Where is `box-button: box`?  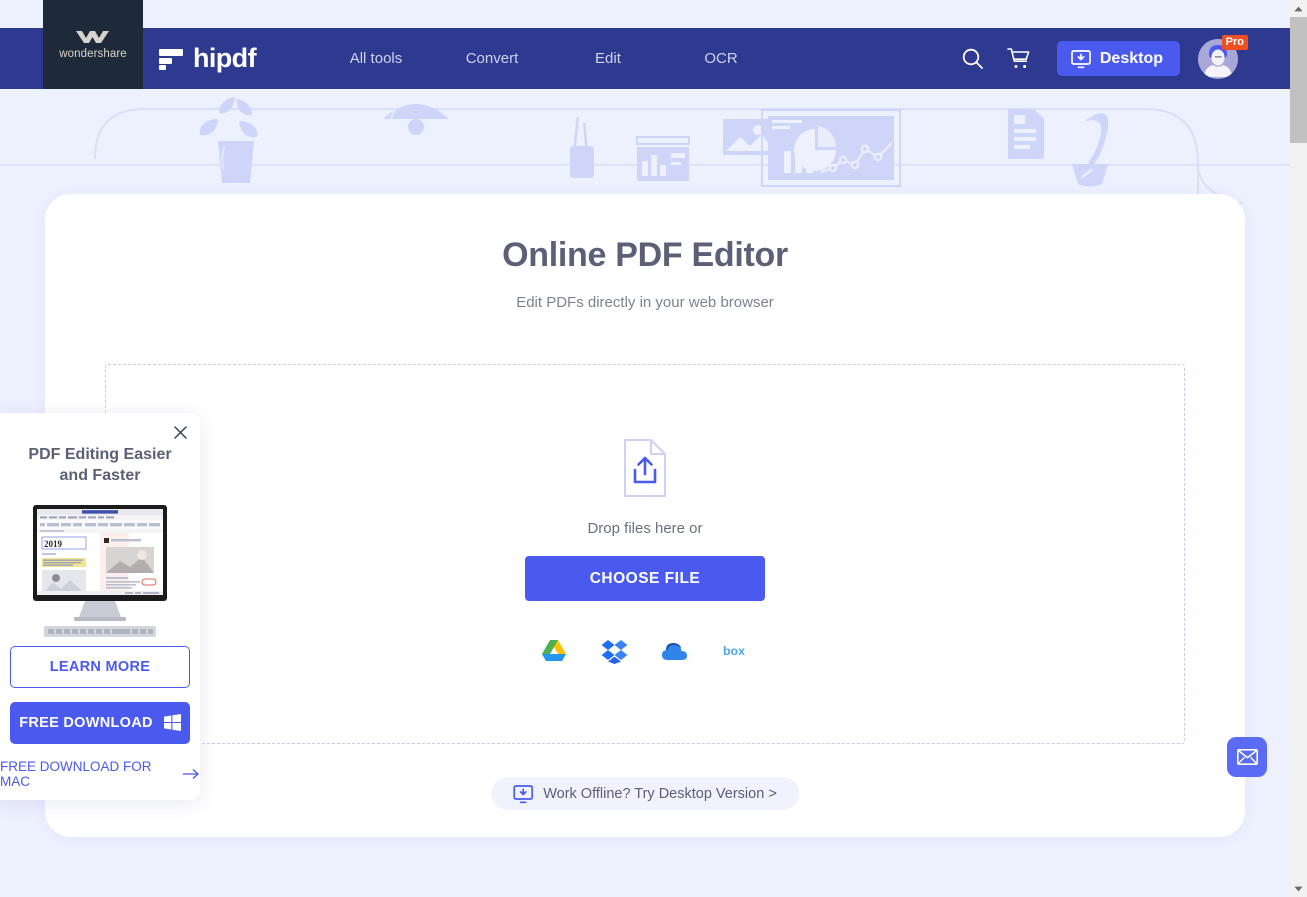
box-button: box is located at coordinates (737, 651).